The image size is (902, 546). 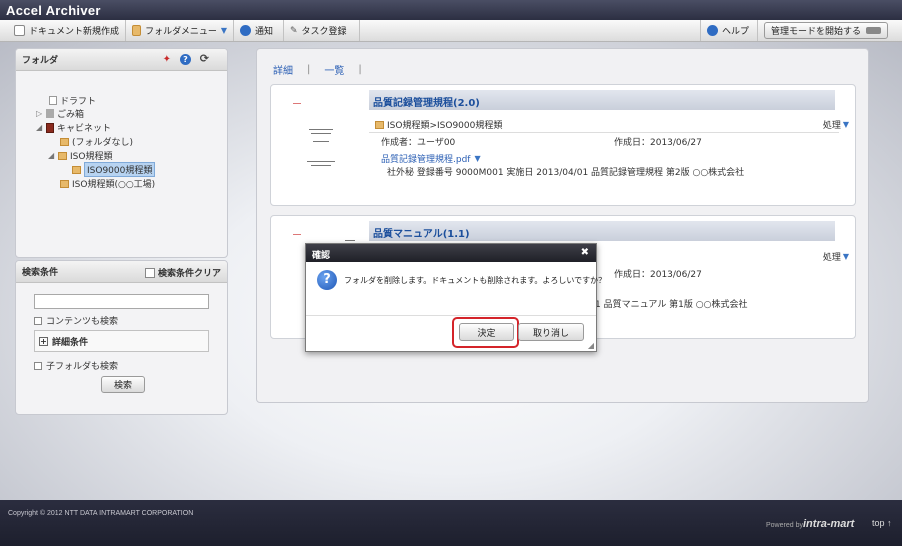 What do you see at coordinates (70, 342) in the screenshot?
I see `detail-conditions-label: 詳細条件` at bounding box center [70, 342].